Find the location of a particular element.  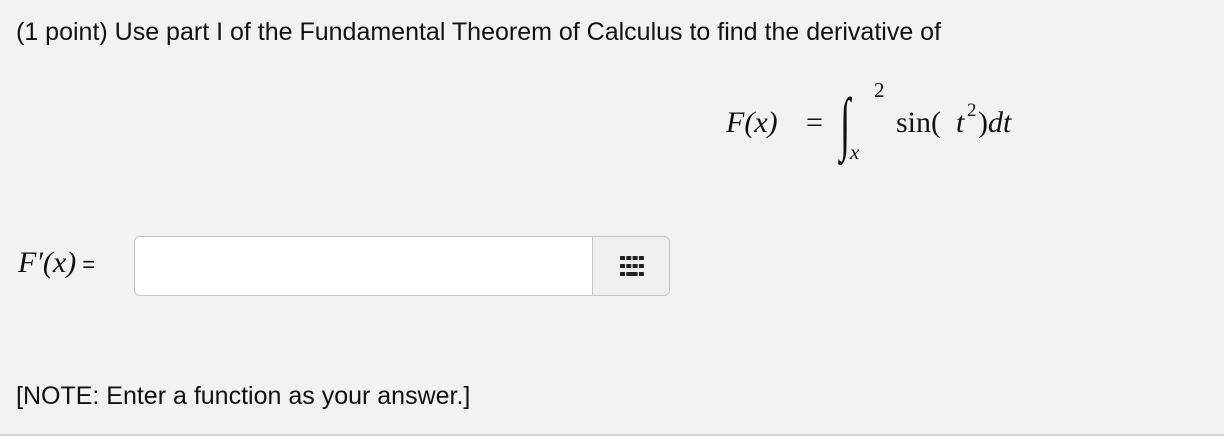

integral-upper-limit: 2 is located at coordinates (879, 90).